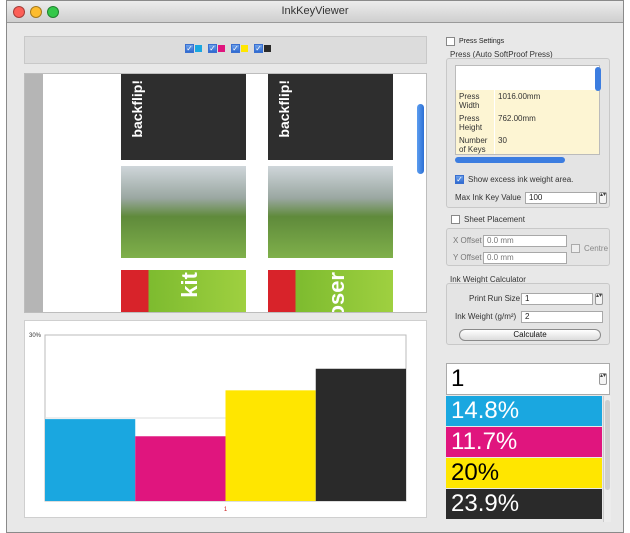 Image resolution: width=630 pixels, height=533 pixels. I want to click on show-excess-checkbox: ✓, so click(459, 179).